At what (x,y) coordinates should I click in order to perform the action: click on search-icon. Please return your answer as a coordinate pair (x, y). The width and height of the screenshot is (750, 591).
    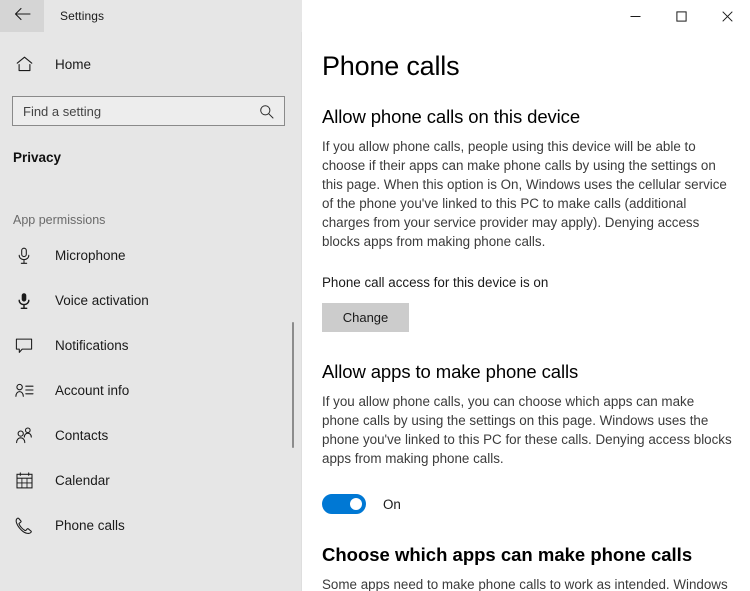
    Looking at the image, I should click on (266, 111).